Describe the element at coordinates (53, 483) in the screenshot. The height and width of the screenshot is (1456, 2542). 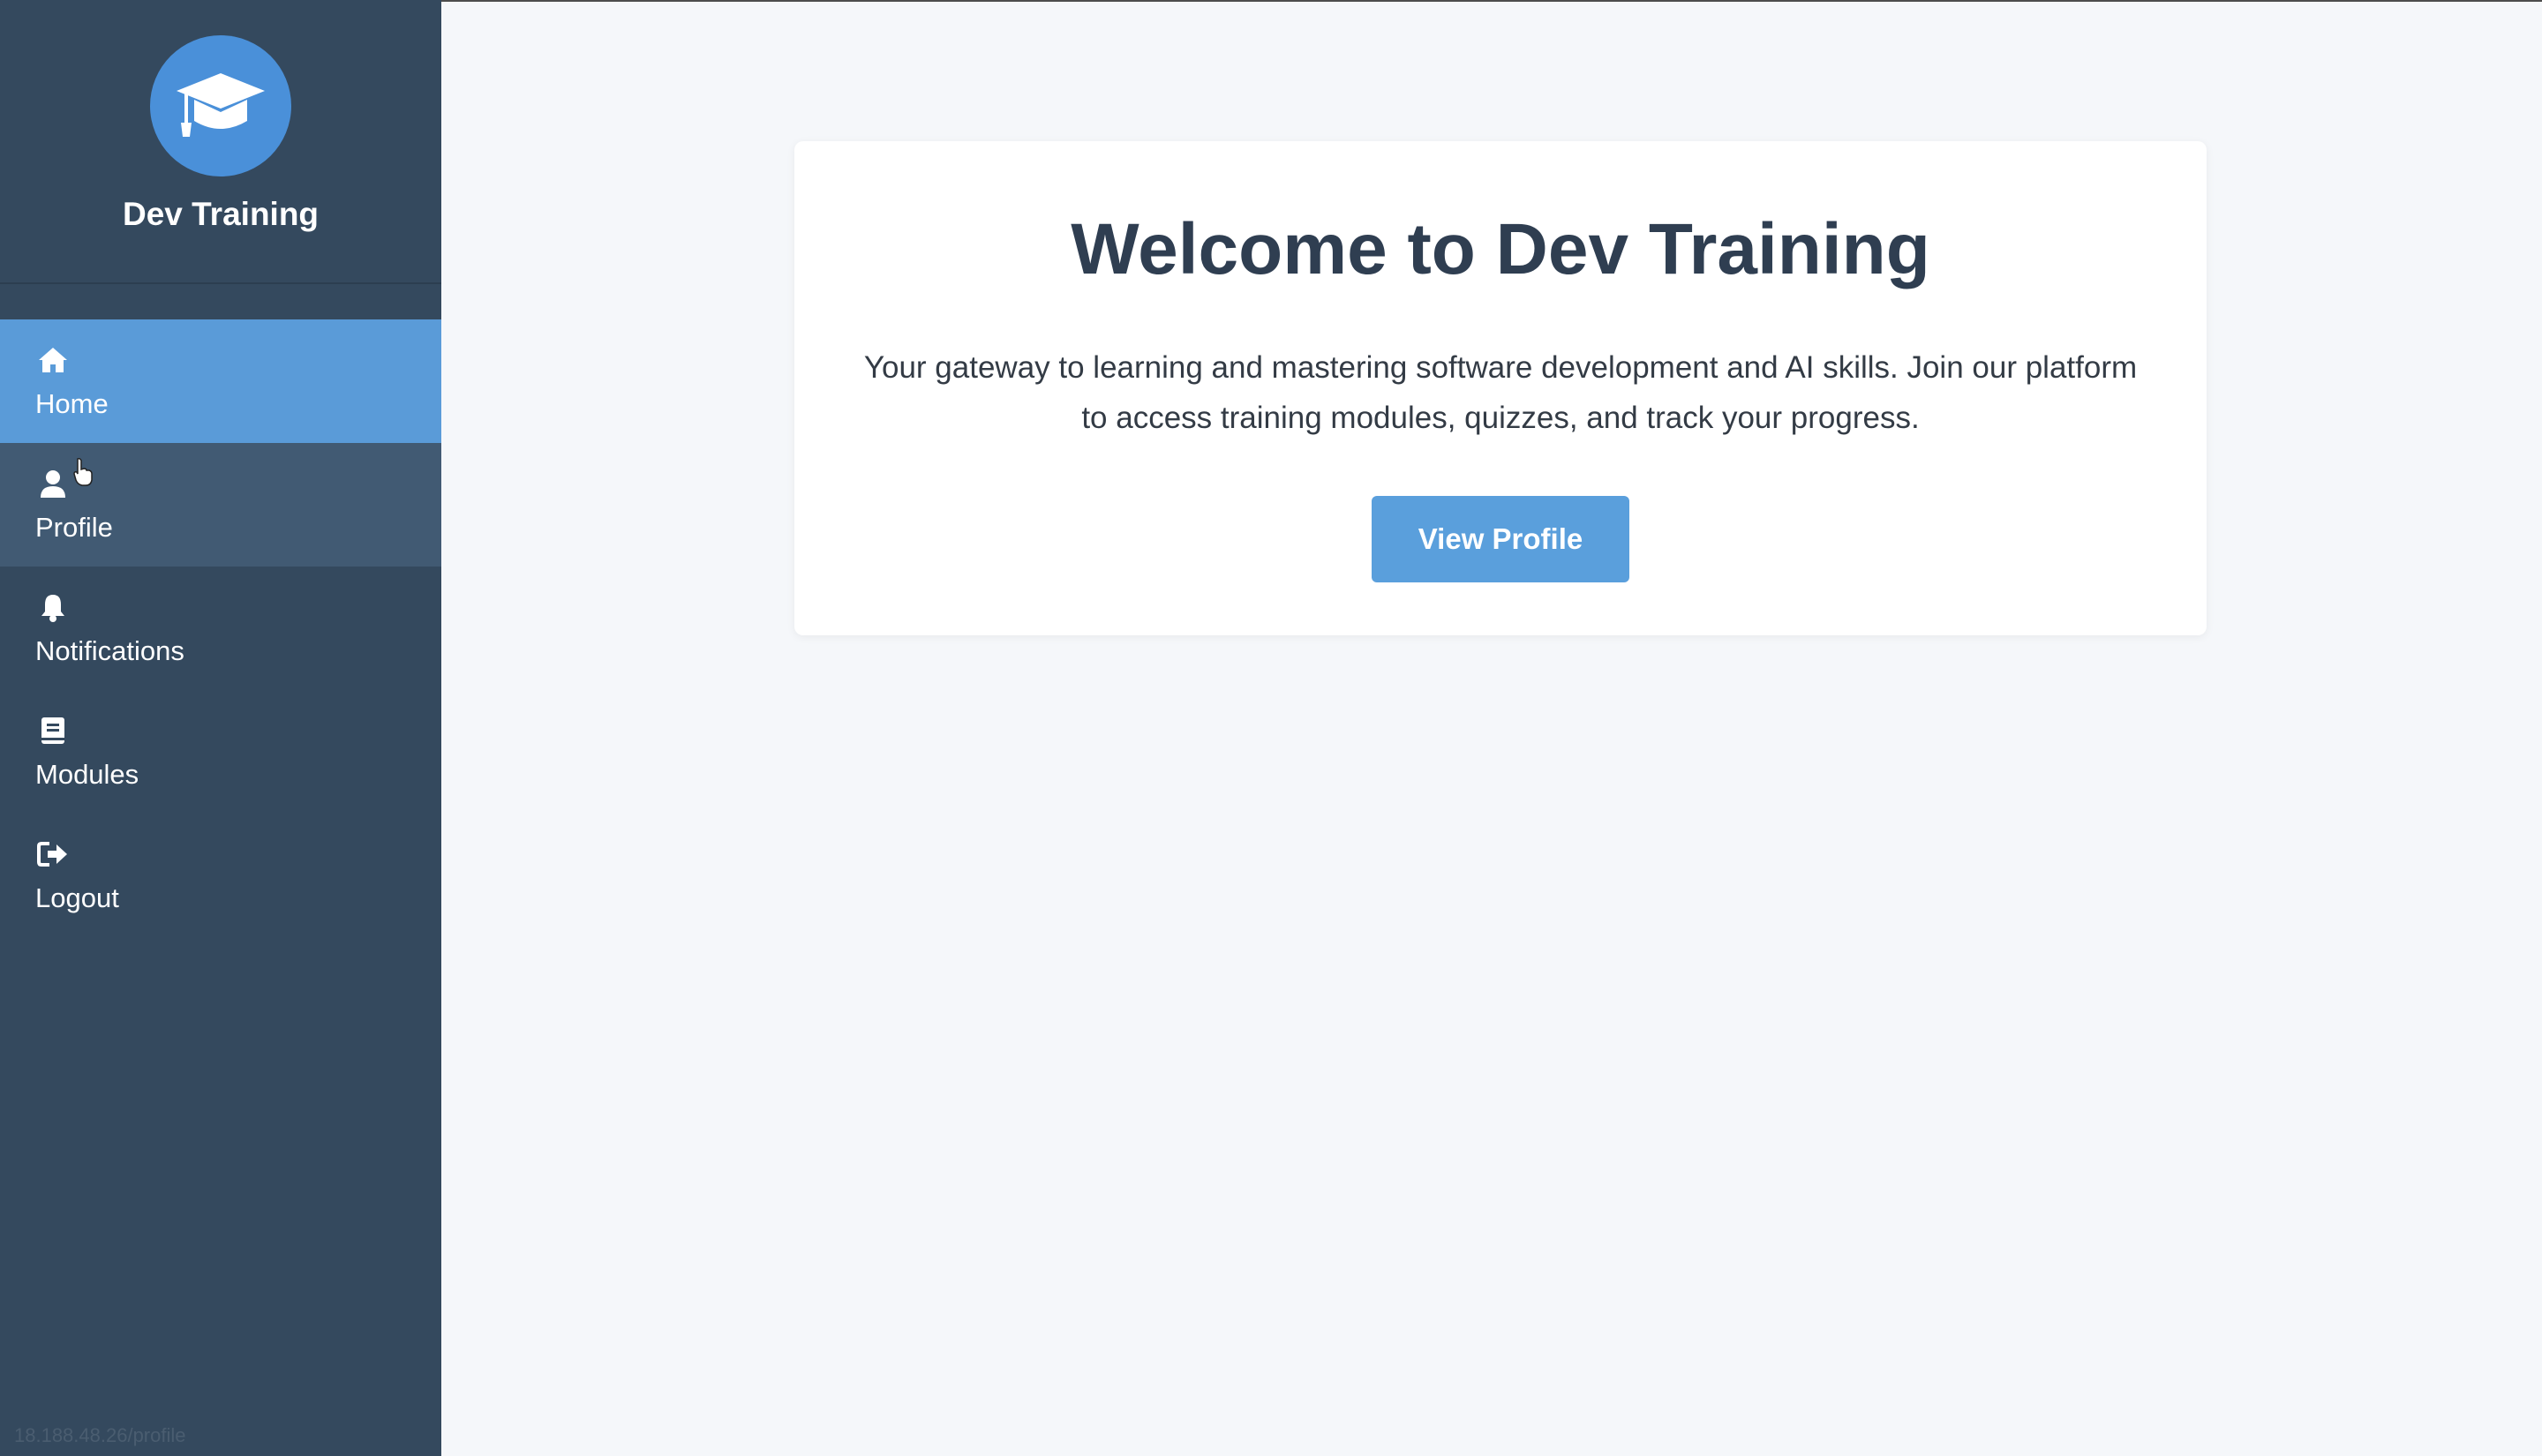
I see `user-icon` at that location.